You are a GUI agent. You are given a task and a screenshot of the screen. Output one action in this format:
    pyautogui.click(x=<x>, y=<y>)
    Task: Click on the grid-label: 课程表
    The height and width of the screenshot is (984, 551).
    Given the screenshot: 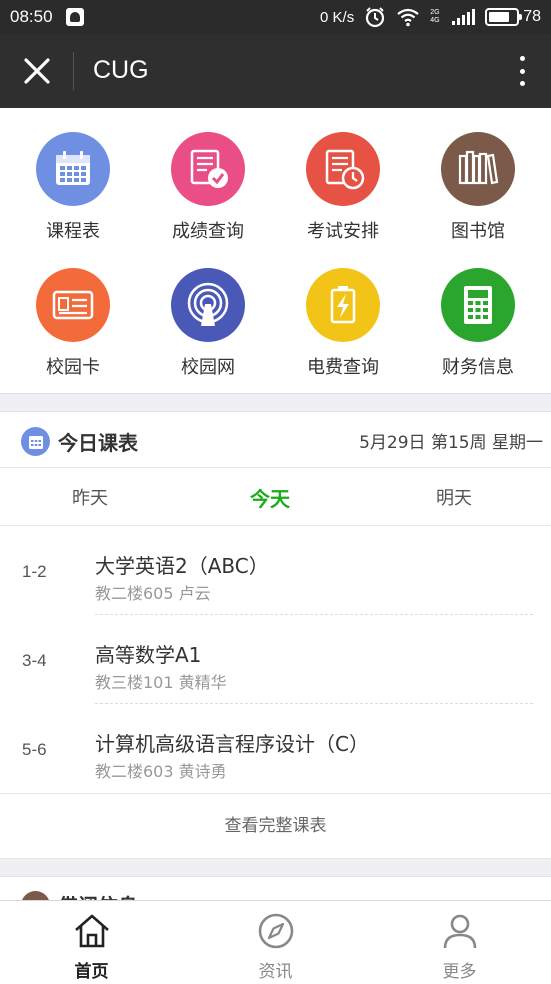 What is the action you would take?
    pyautogui.click(x=73, y=231)
    